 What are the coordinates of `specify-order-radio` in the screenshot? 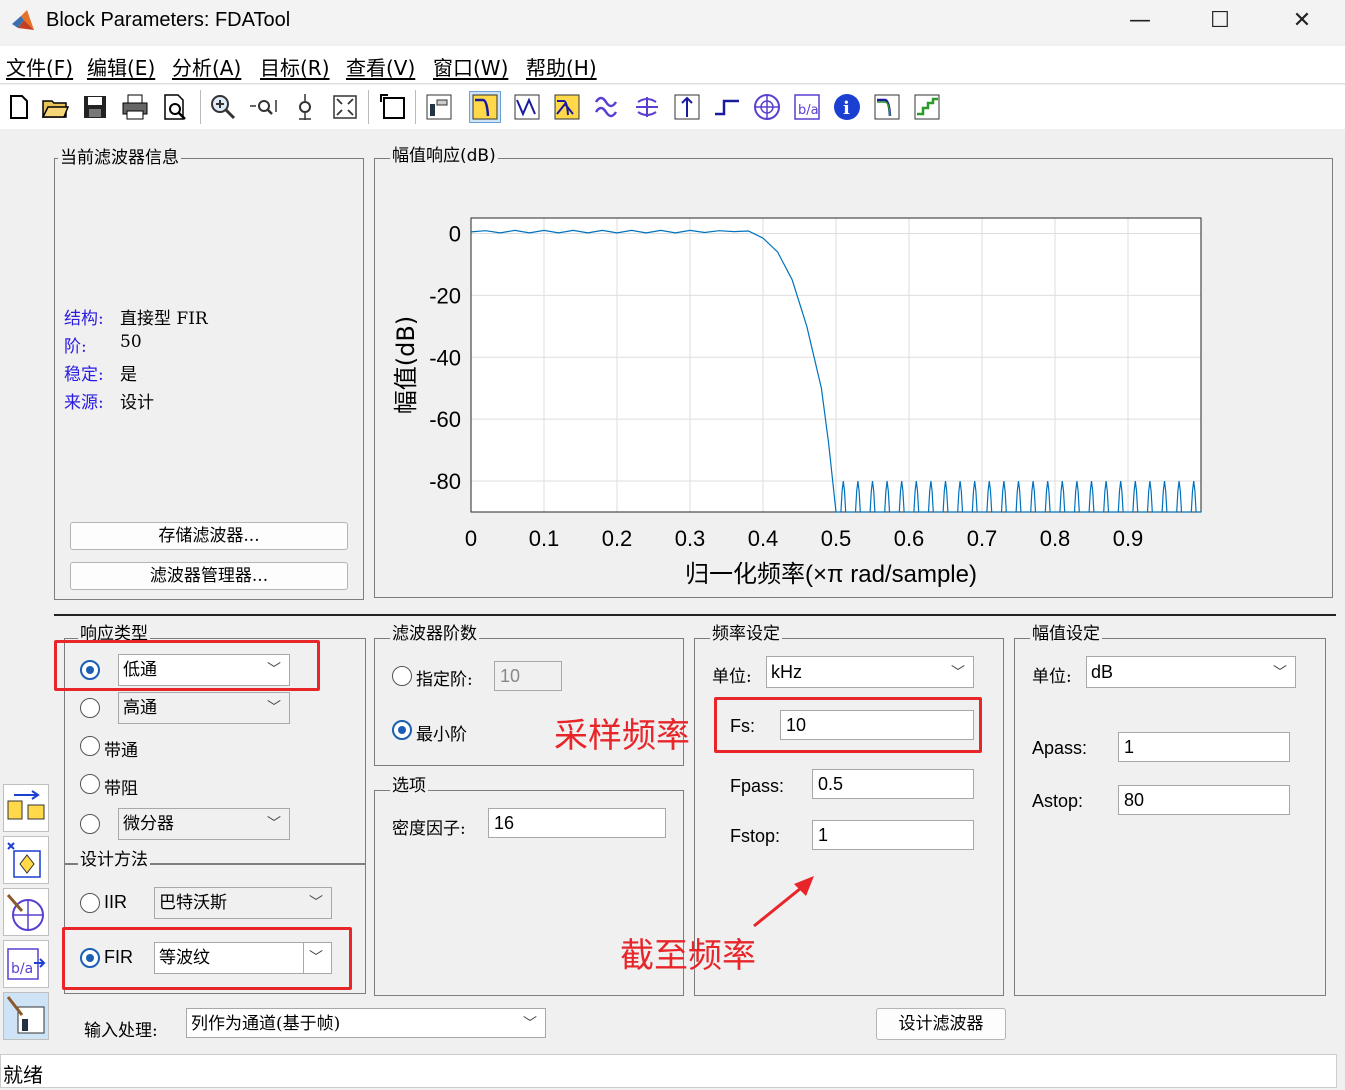 It's located at (402, 676).